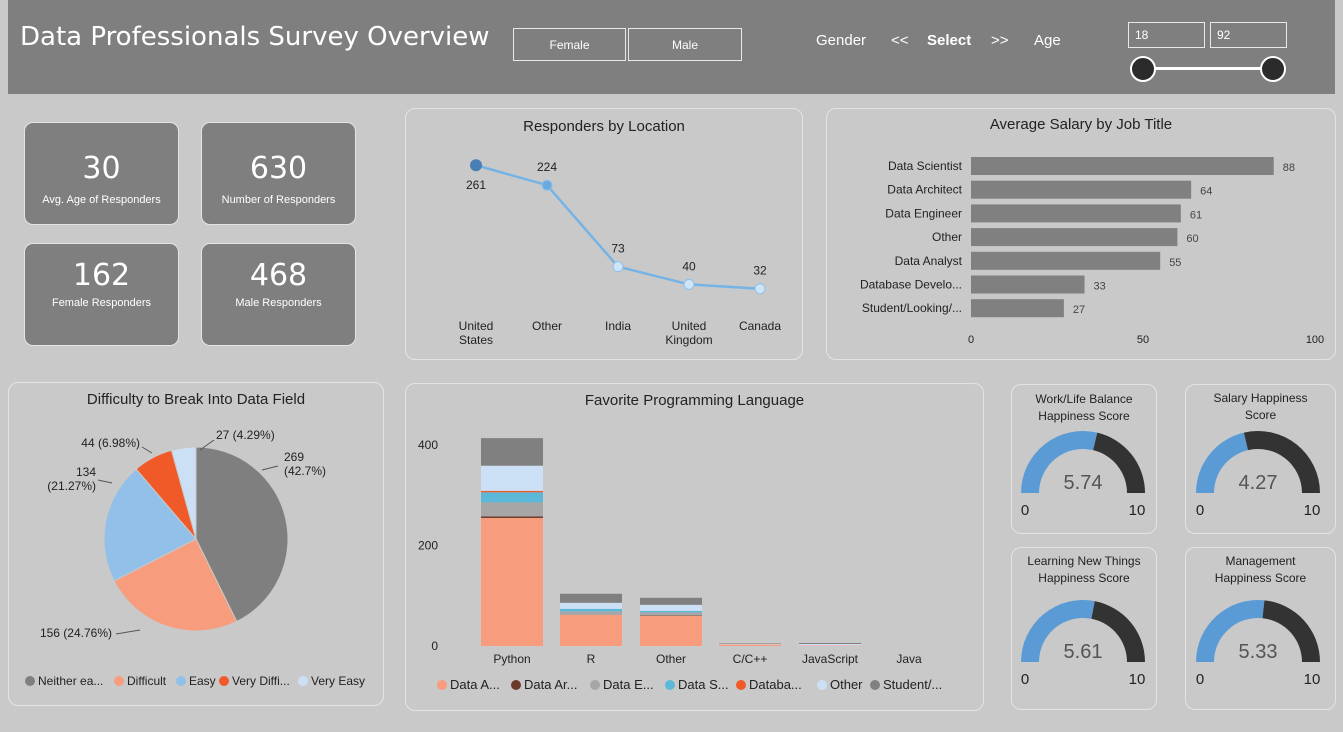 This screenshot has width=1343, height=732. I want to click on kpi-value: 630, so click(278, 168).